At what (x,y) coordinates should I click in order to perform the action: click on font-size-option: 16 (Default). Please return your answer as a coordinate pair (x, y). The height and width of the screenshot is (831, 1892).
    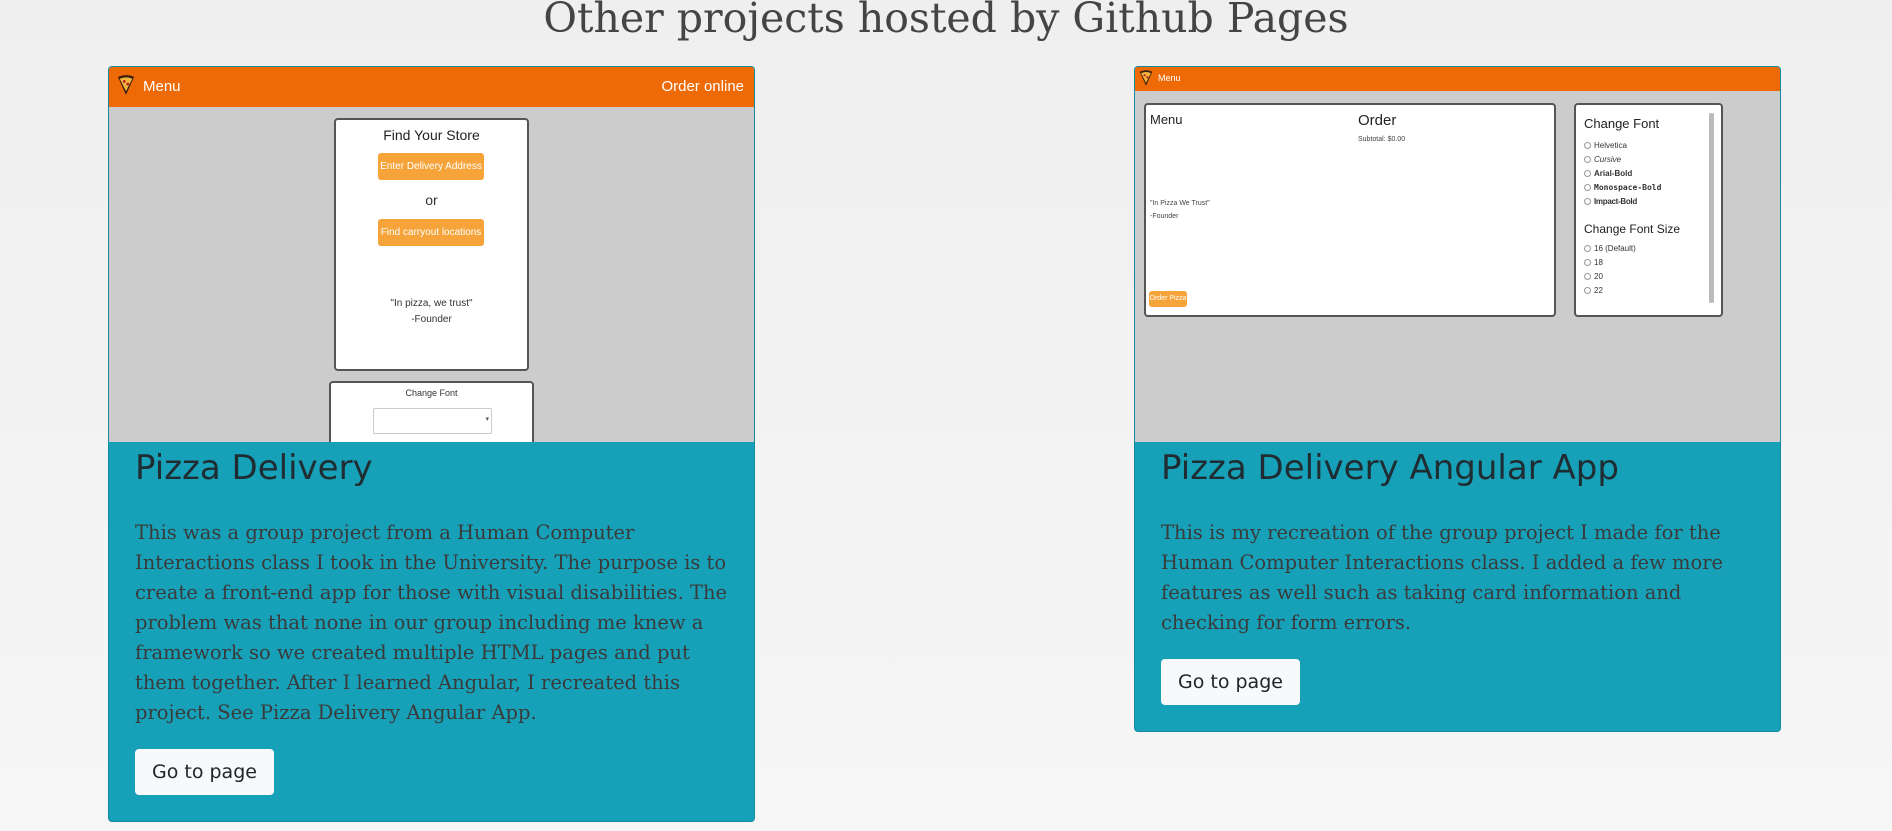
    Looking at the image, I should click on (1644, 248).